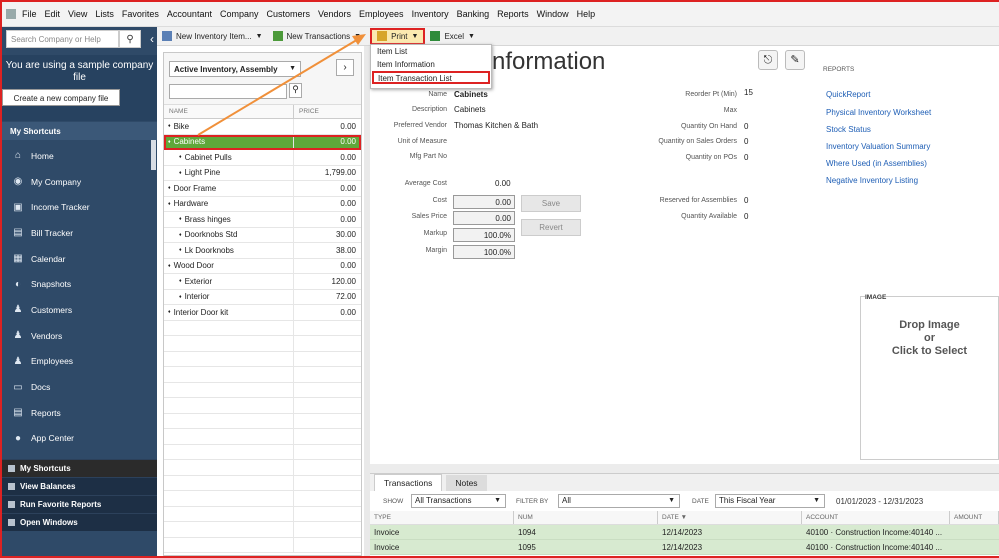  Describe the element at coordinates (513, 14) in the screenshot. I see `menu-reports: Reports` at that location.